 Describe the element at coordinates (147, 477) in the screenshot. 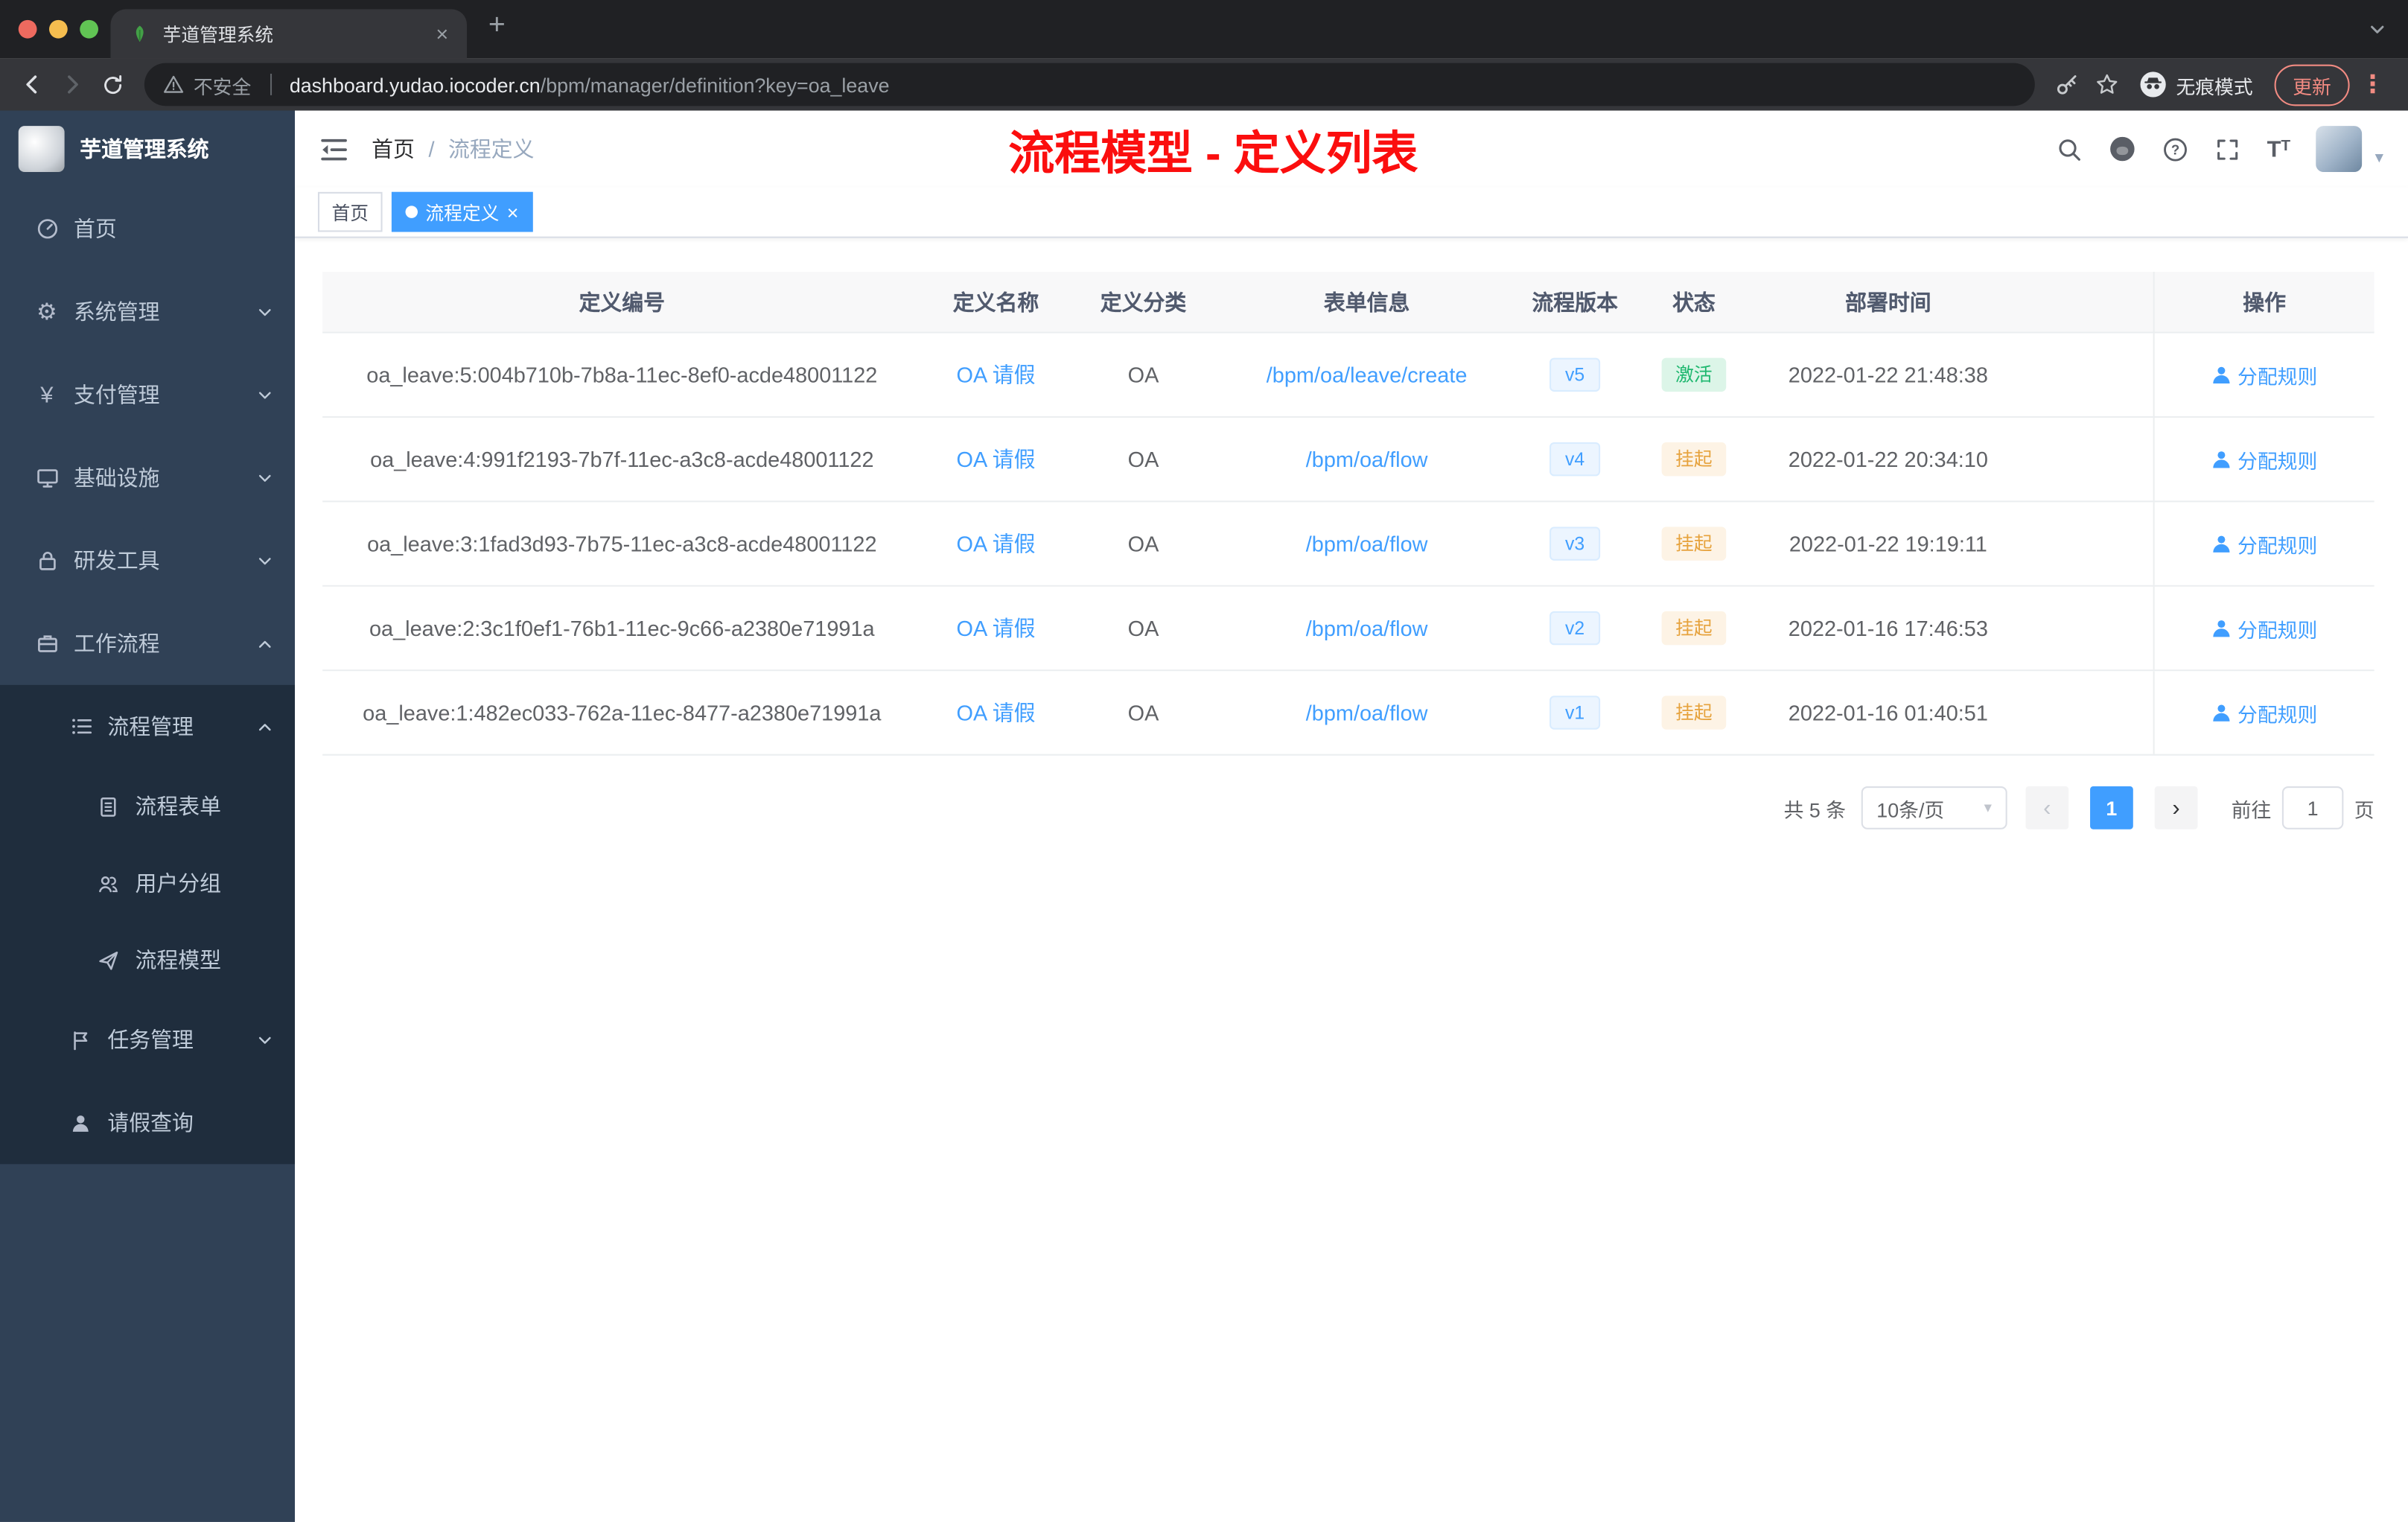

I see `sidebar-item-infrastructure: 基础设施` at that location.